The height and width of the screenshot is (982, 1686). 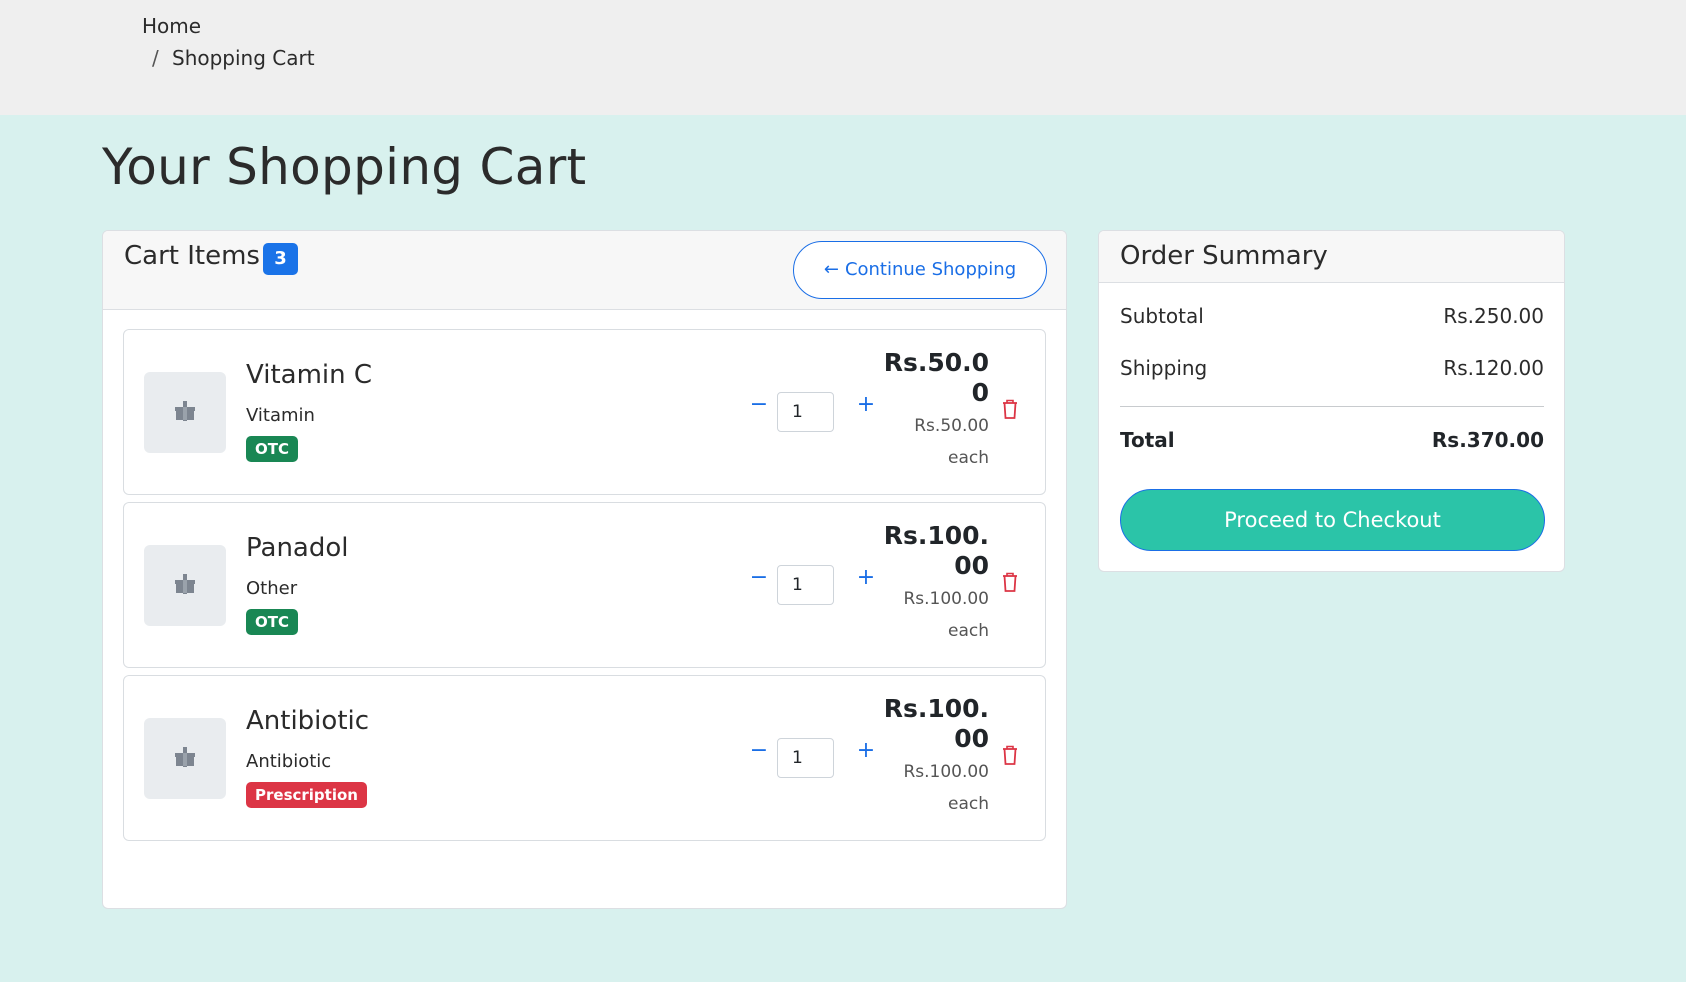 What do you see at coordinates (1162, 316) in the screenshot?
I see `subtotal-label: Subtotal` at bounding box center [1162, 316].